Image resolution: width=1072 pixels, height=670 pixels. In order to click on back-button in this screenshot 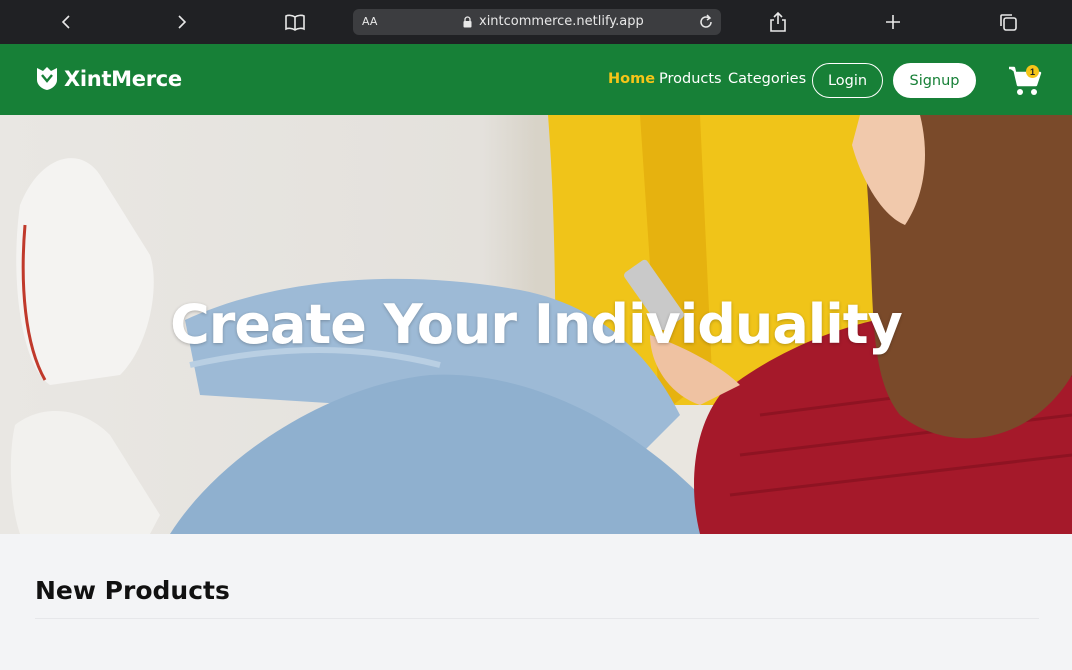, I will do `click(67, 22)`.